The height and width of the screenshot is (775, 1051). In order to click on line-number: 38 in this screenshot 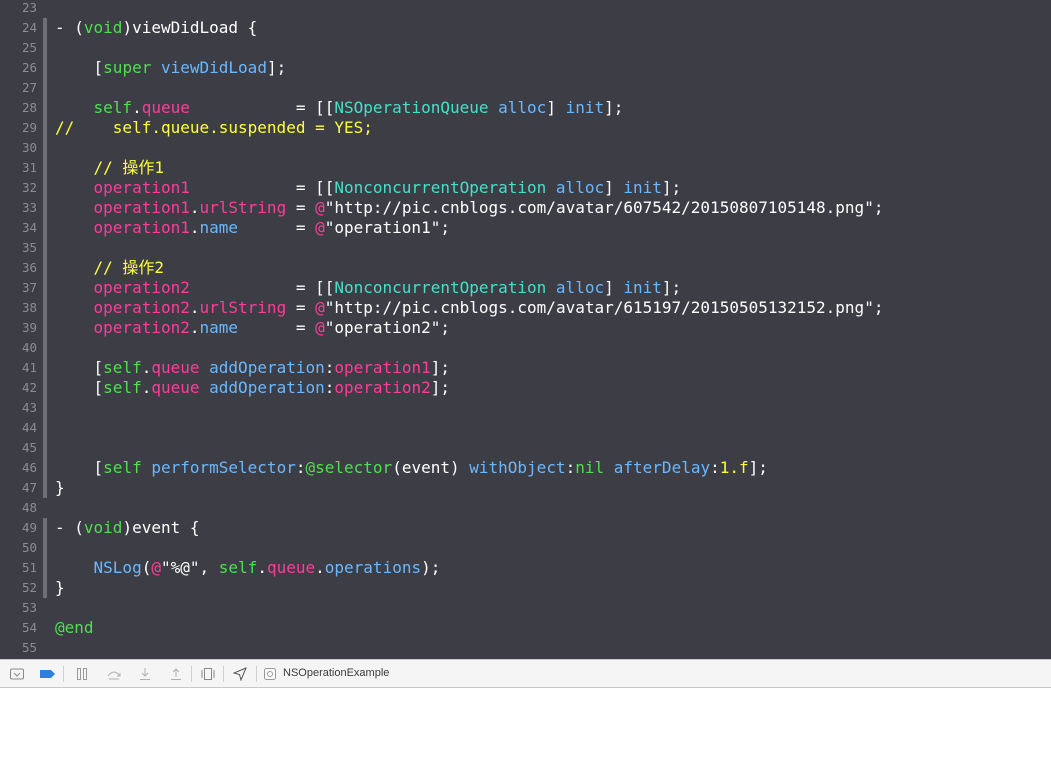, I will do `click(29, 307)`.